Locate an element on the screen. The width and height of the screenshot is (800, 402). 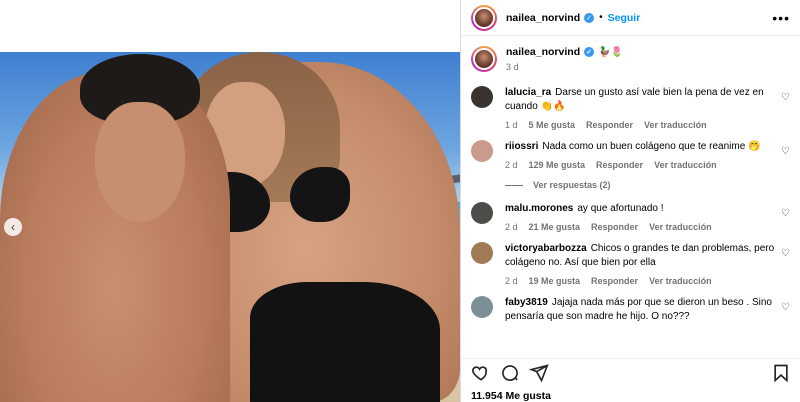
post-actions-bar is located at coordinates (630, 372).